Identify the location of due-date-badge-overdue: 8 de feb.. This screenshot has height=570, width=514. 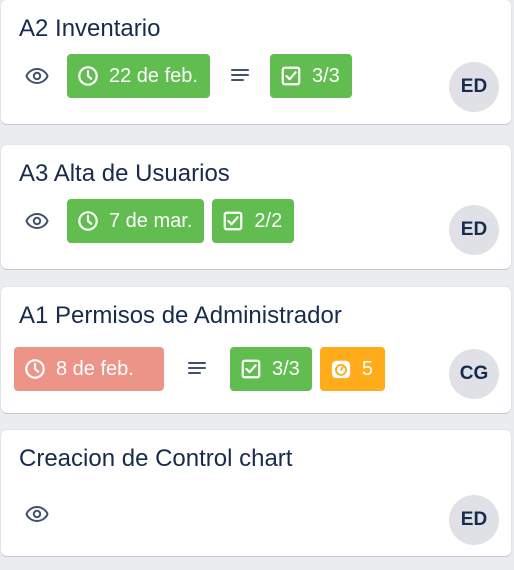
(89, 369).